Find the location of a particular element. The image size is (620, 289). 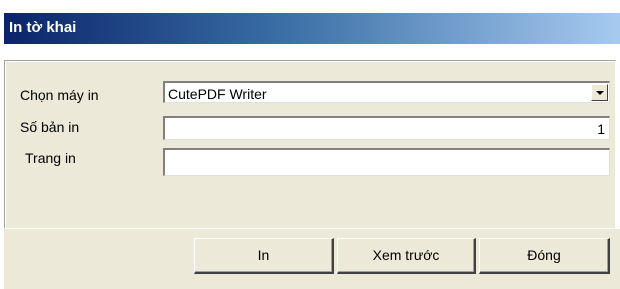

copies-input-value: 1 is located at coordinates (601, 129).